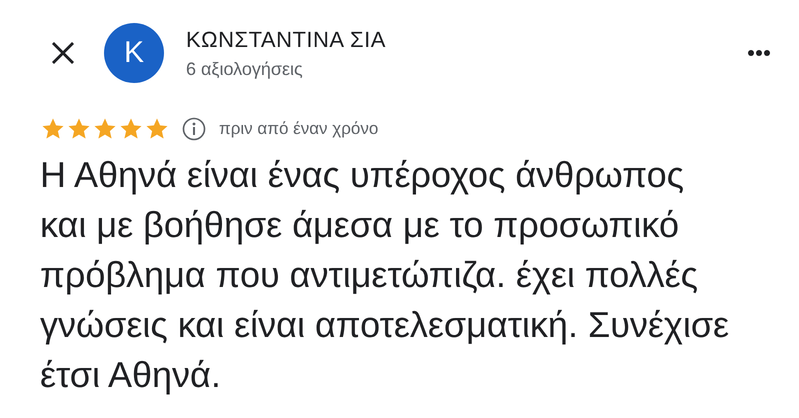 The height and width of the screenshot is (418, 799). Describe the element at coordinates (466, 39) in the screenshot. I see `reviewer-name: ΚΩΝΣΤΑΝΤΙΝΑ ΣΙΑ` at that location.